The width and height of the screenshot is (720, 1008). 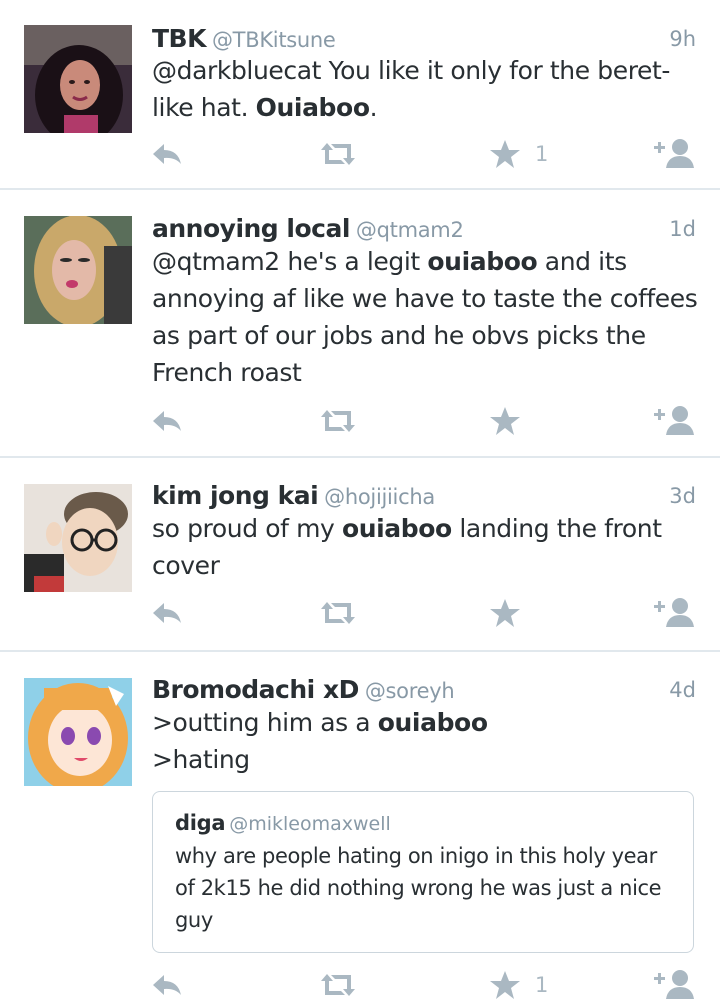 I want to click on user-handle: @hojijiicha, so click(x=379, y=497).